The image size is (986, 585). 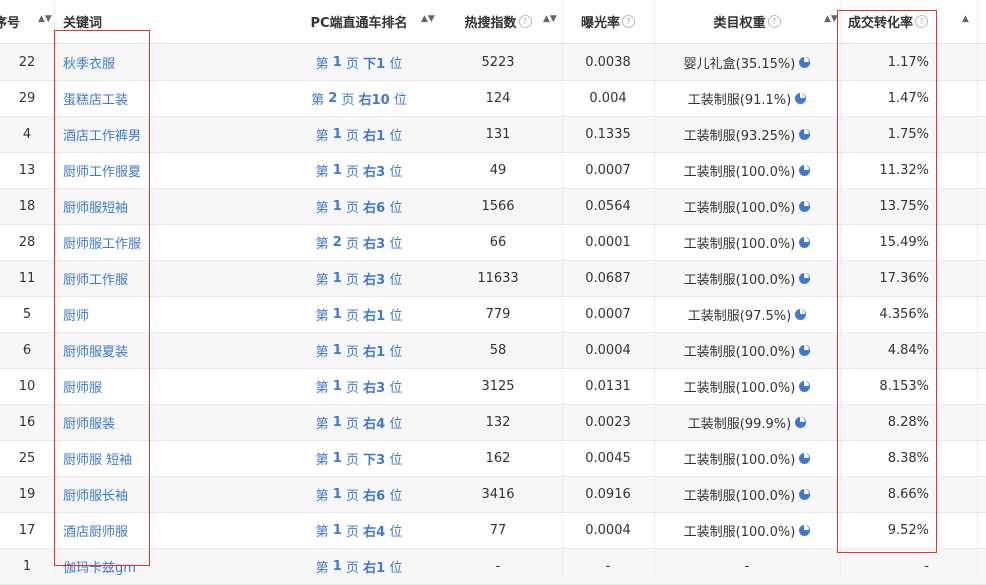 What do you see at coordinates (881, 23) in the screenshot?
I see `header-cvr-label: 成交转化率` at bounding box center [881, 23].